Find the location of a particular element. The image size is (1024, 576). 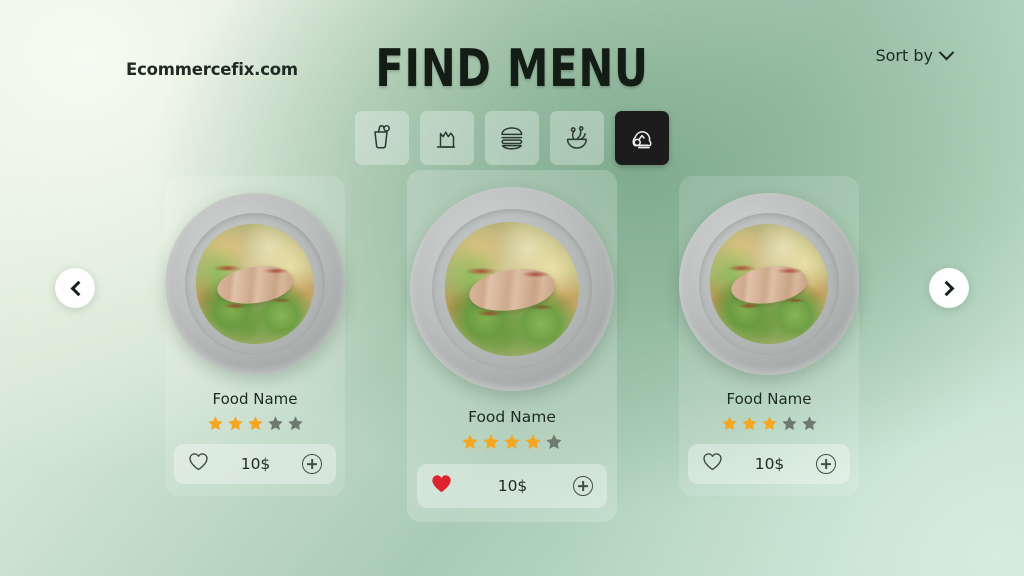

drink-glass-icon is located at coordinates (382, 138).